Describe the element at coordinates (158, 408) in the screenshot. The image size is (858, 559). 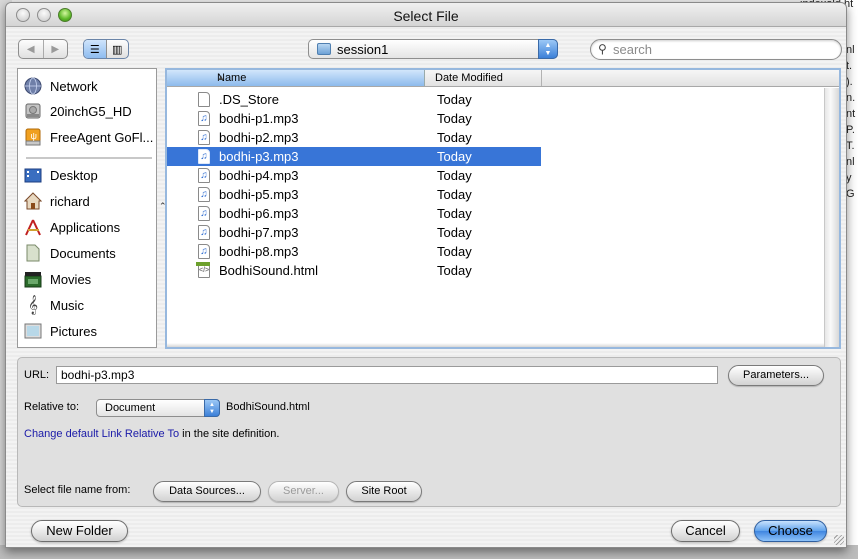
I see `relative-to-select: Document ▲ ▼` at that location.